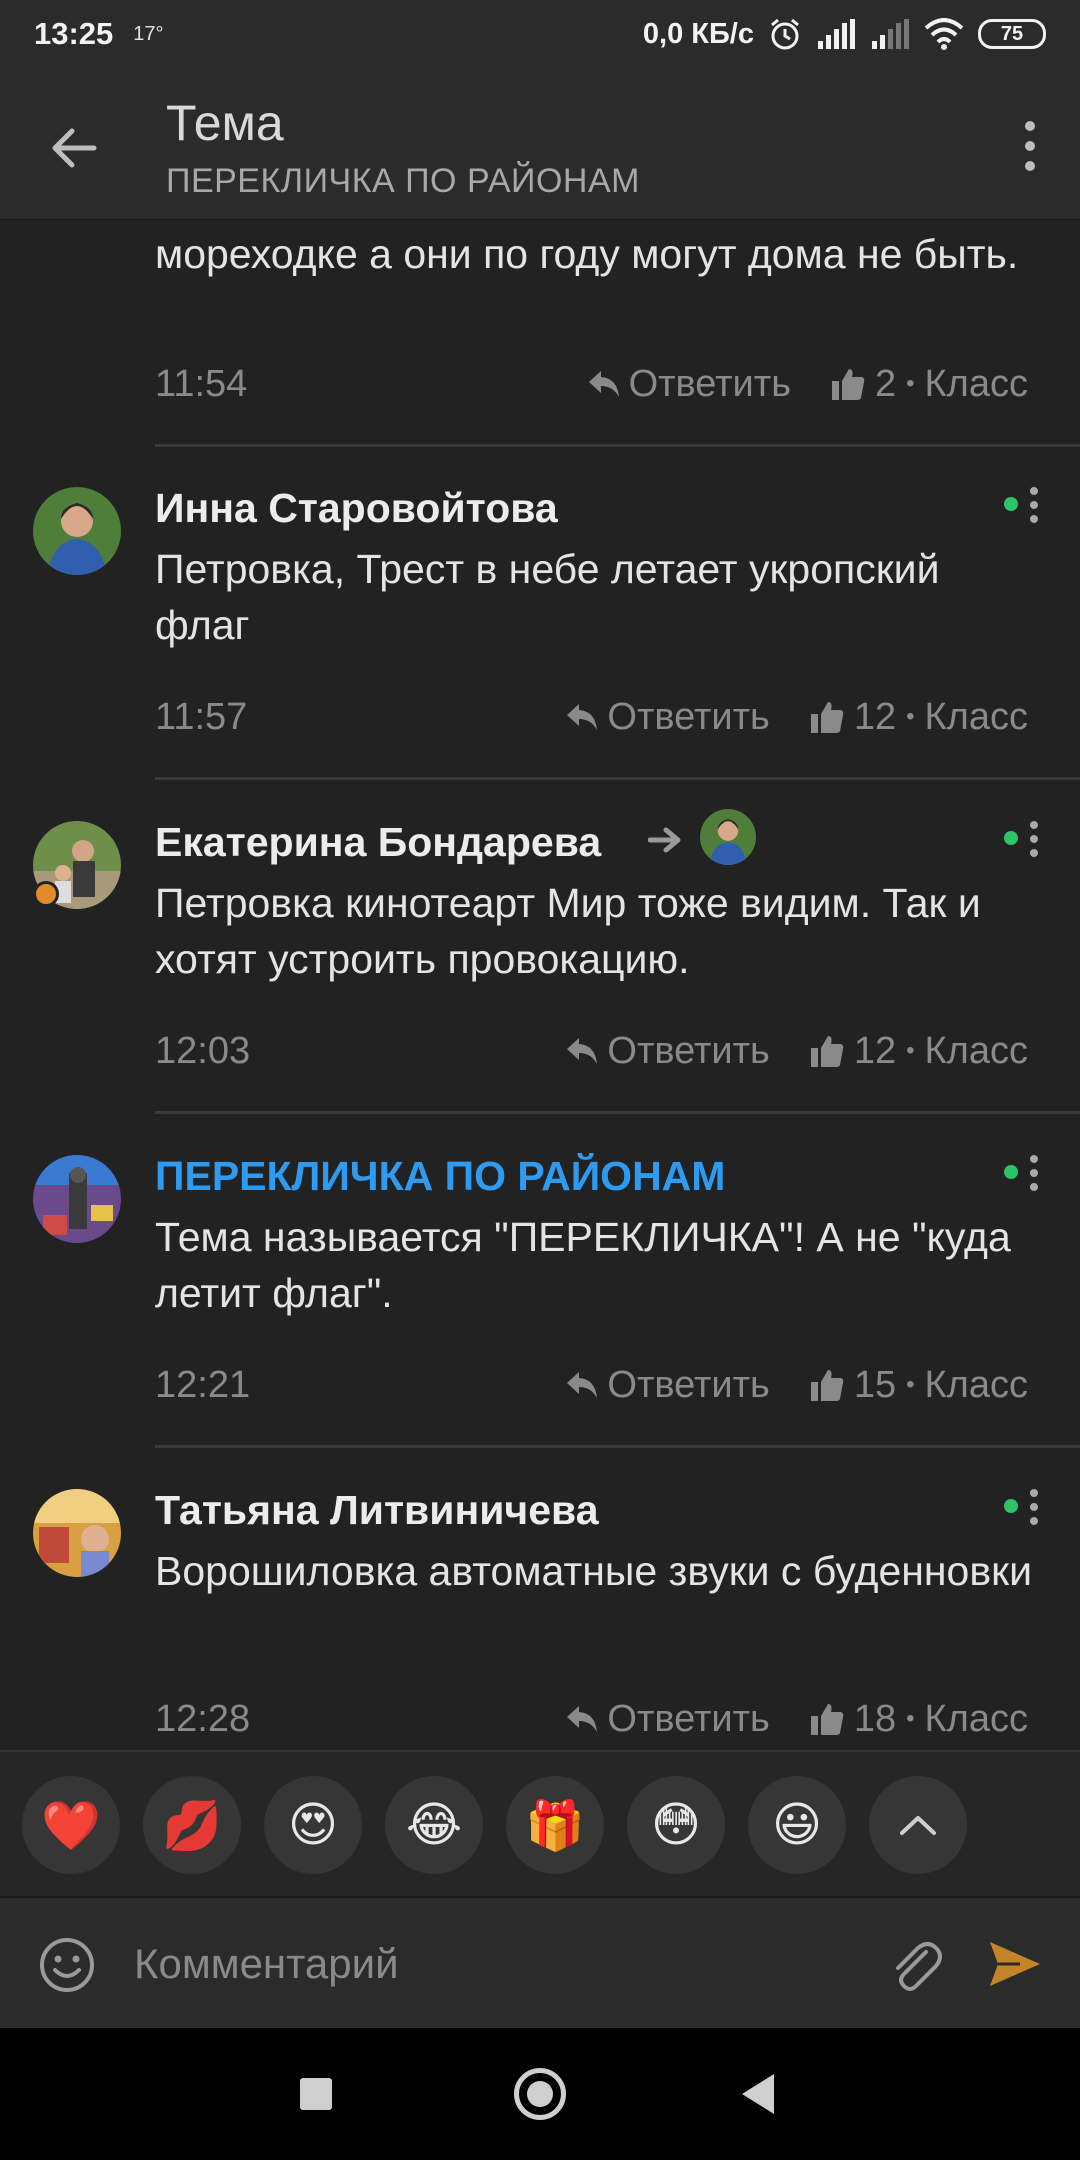 Image resolution: width=1080 pixels, height=2160 pixels. I want to click on comment-author: Екатерина Бондарева, so click(378, 842).